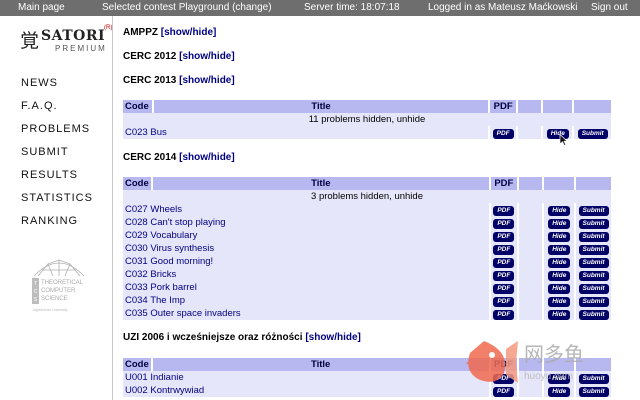 This screenshot has width=640, height=400. I want to click on table-row: C034 The Imp PDF Hide Submit, so click(367, 300).